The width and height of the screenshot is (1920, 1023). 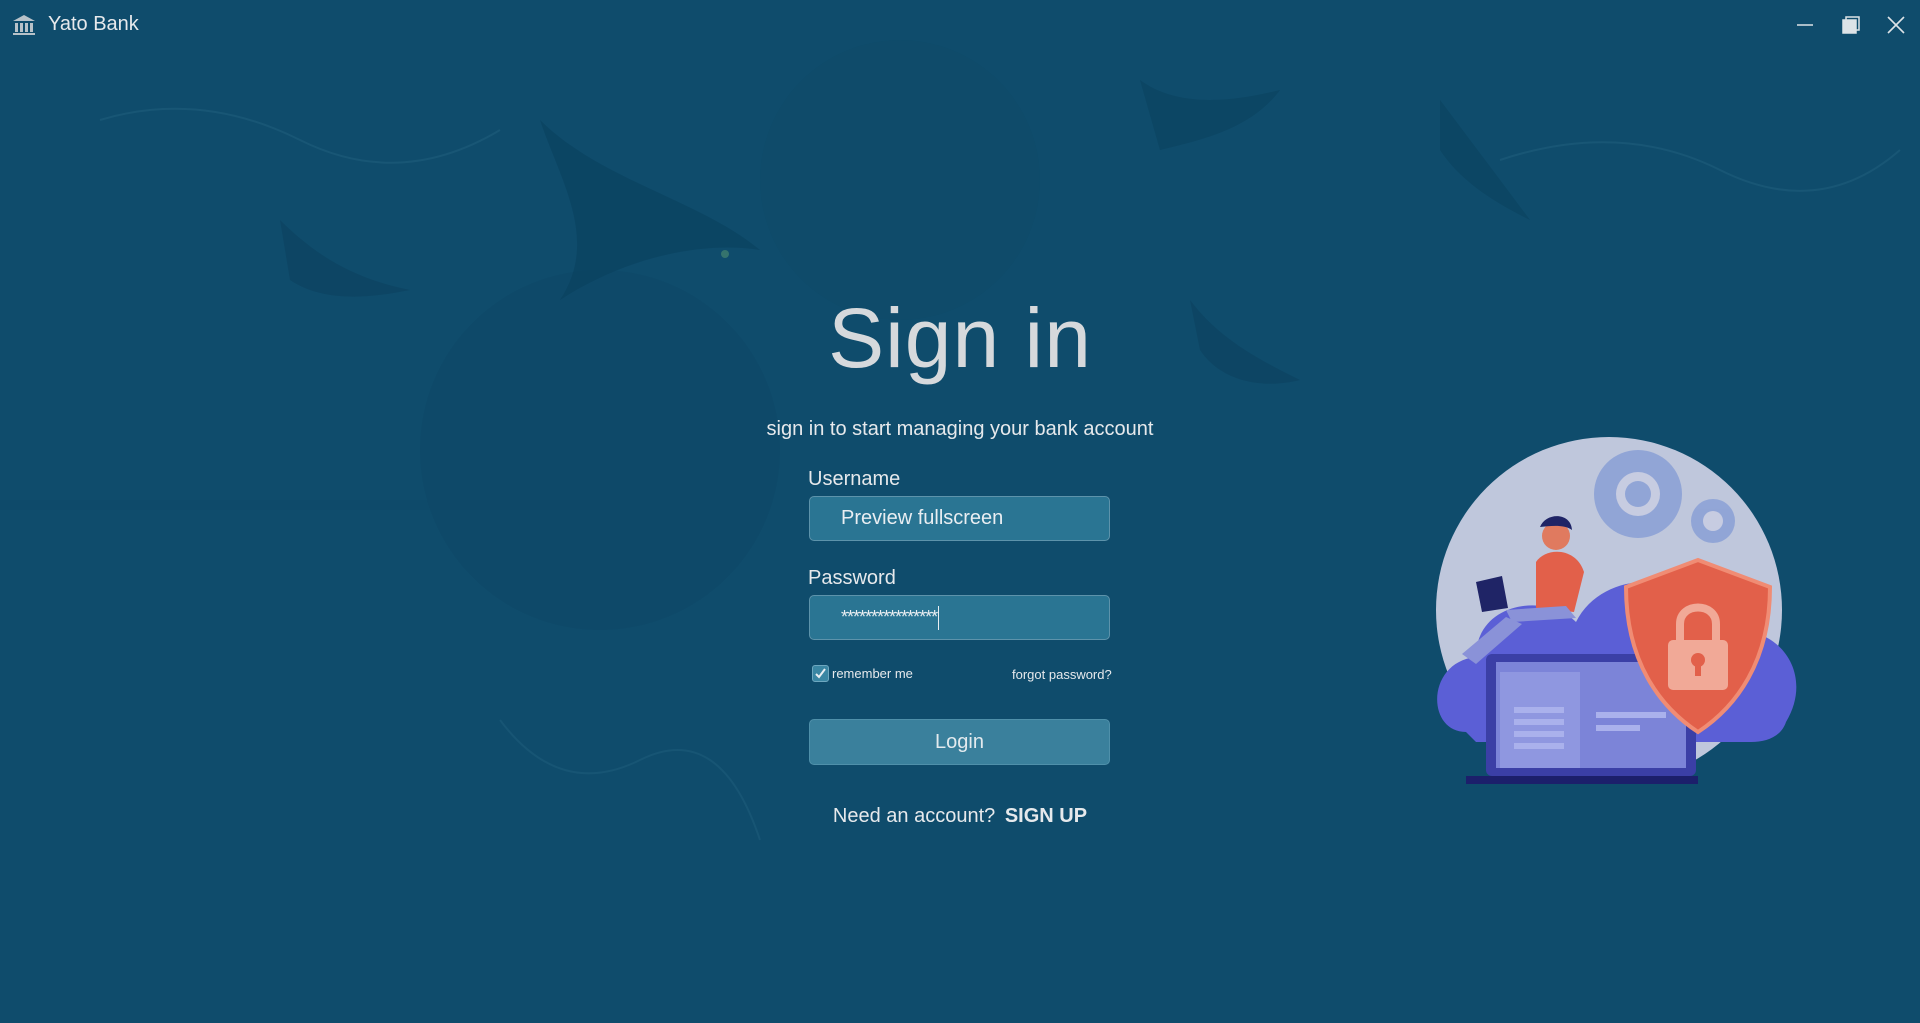 I want to click on close-button, so click(x=1896, y=25).